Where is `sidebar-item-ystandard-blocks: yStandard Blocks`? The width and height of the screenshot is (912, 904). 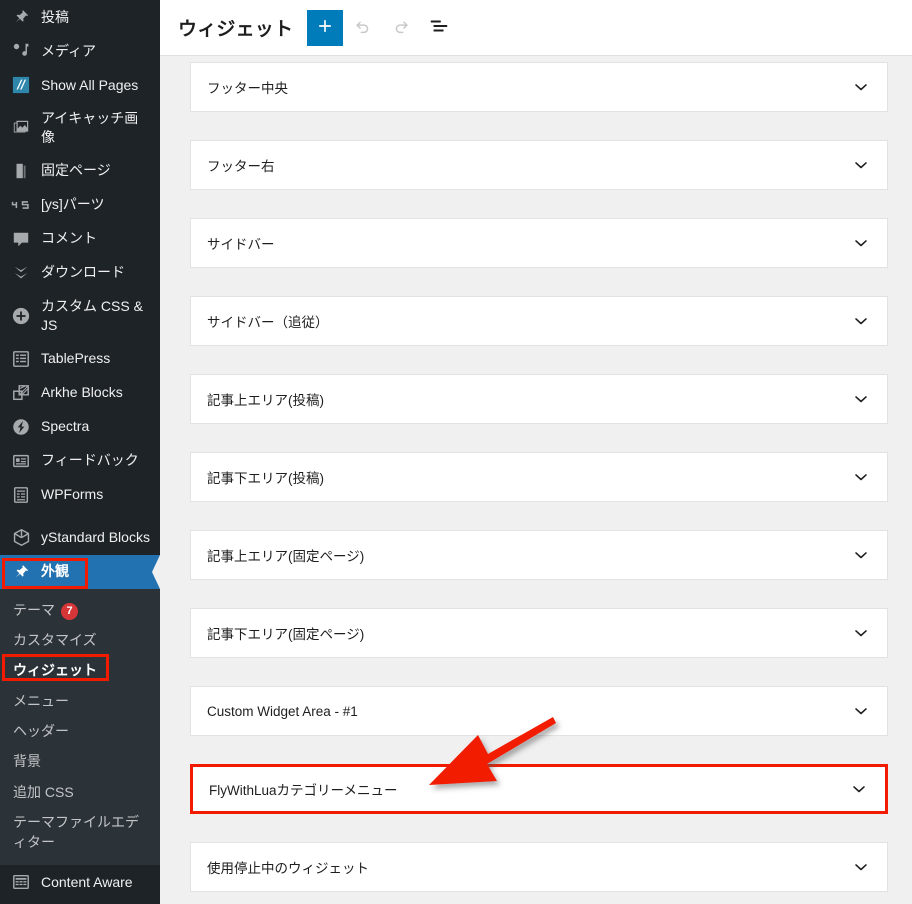
sidebar-item-ystandard-blocks: yStandard Blocks is located at coordinates (80, 538).